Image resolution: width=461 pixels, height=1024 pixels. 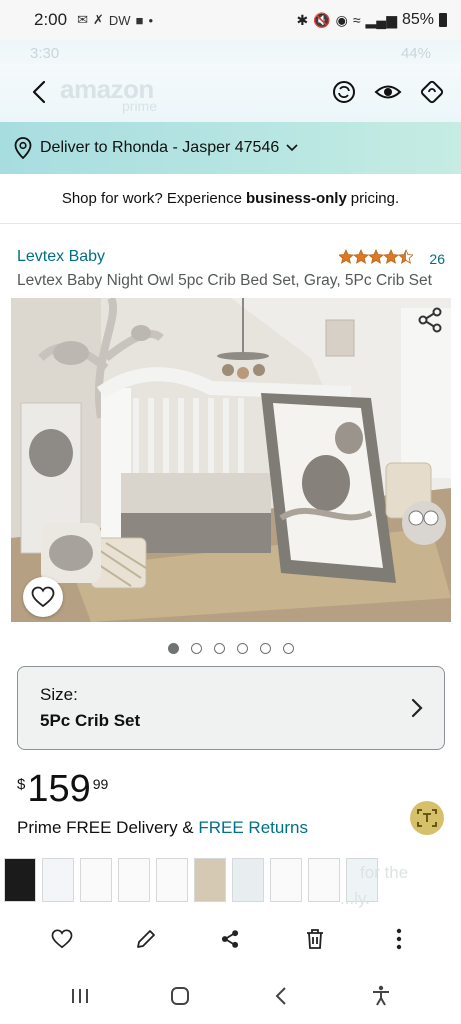 I want to click on chevron-right-icon, so click(x=417, y=708).